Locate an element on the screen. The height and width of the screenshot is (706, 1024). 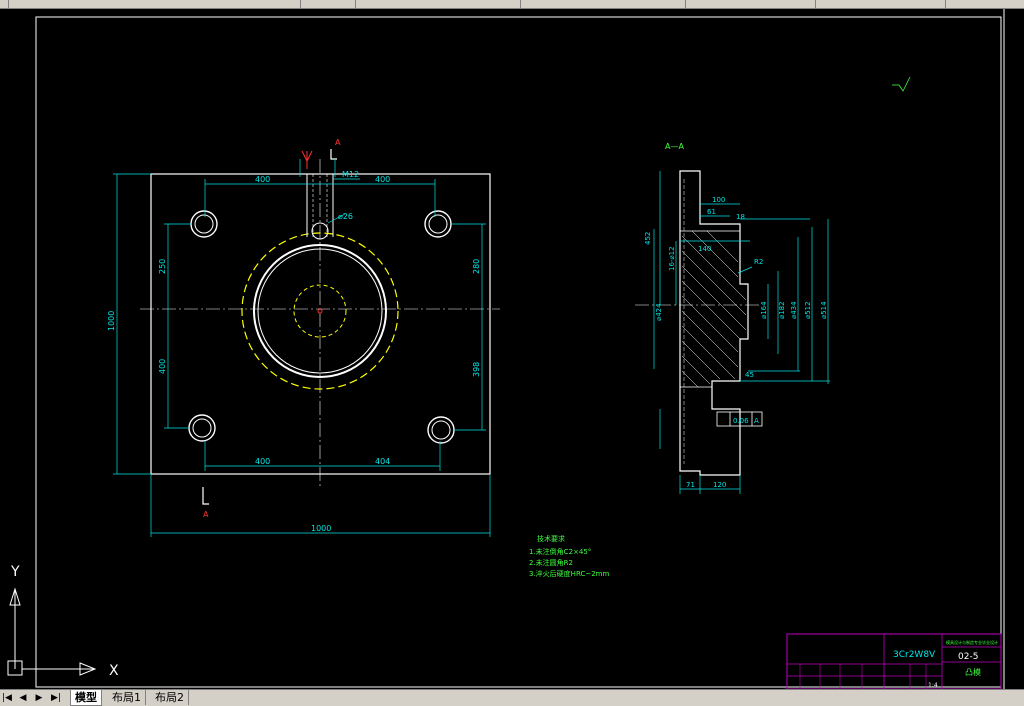
plate-outline is located at coordinates (320, 324).